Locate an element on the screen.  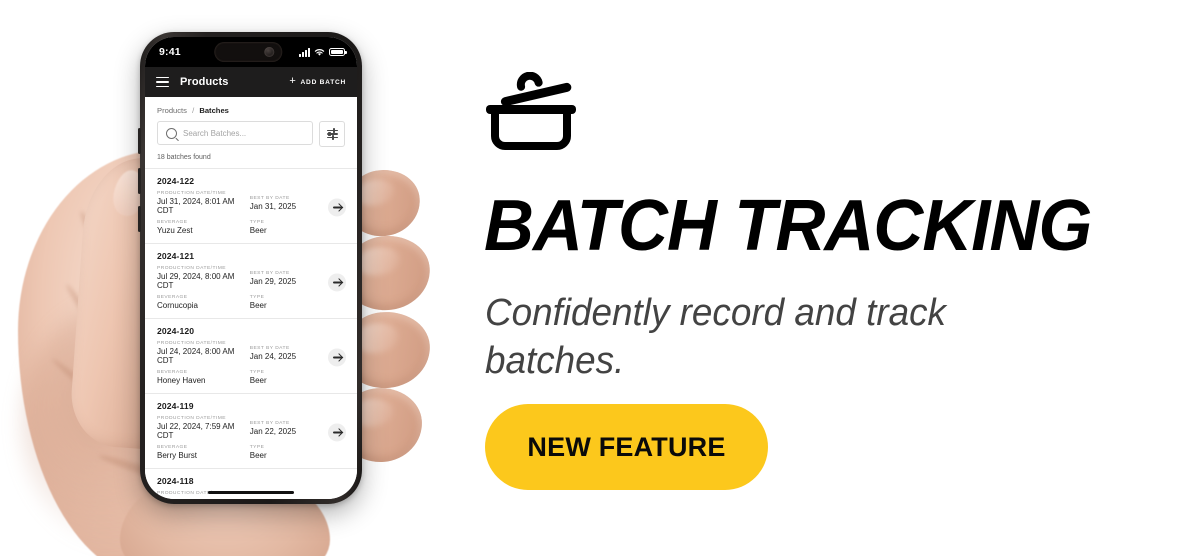
page-title: Products is located at coordinates (204, 82).